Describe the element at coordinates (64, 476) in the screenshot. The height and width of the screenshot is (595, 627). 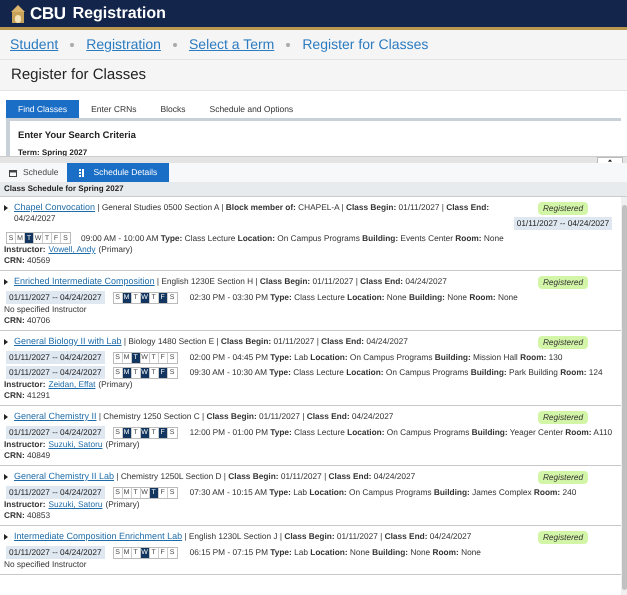
I see `course-title-link: General Chemistry II Lab` at that location.